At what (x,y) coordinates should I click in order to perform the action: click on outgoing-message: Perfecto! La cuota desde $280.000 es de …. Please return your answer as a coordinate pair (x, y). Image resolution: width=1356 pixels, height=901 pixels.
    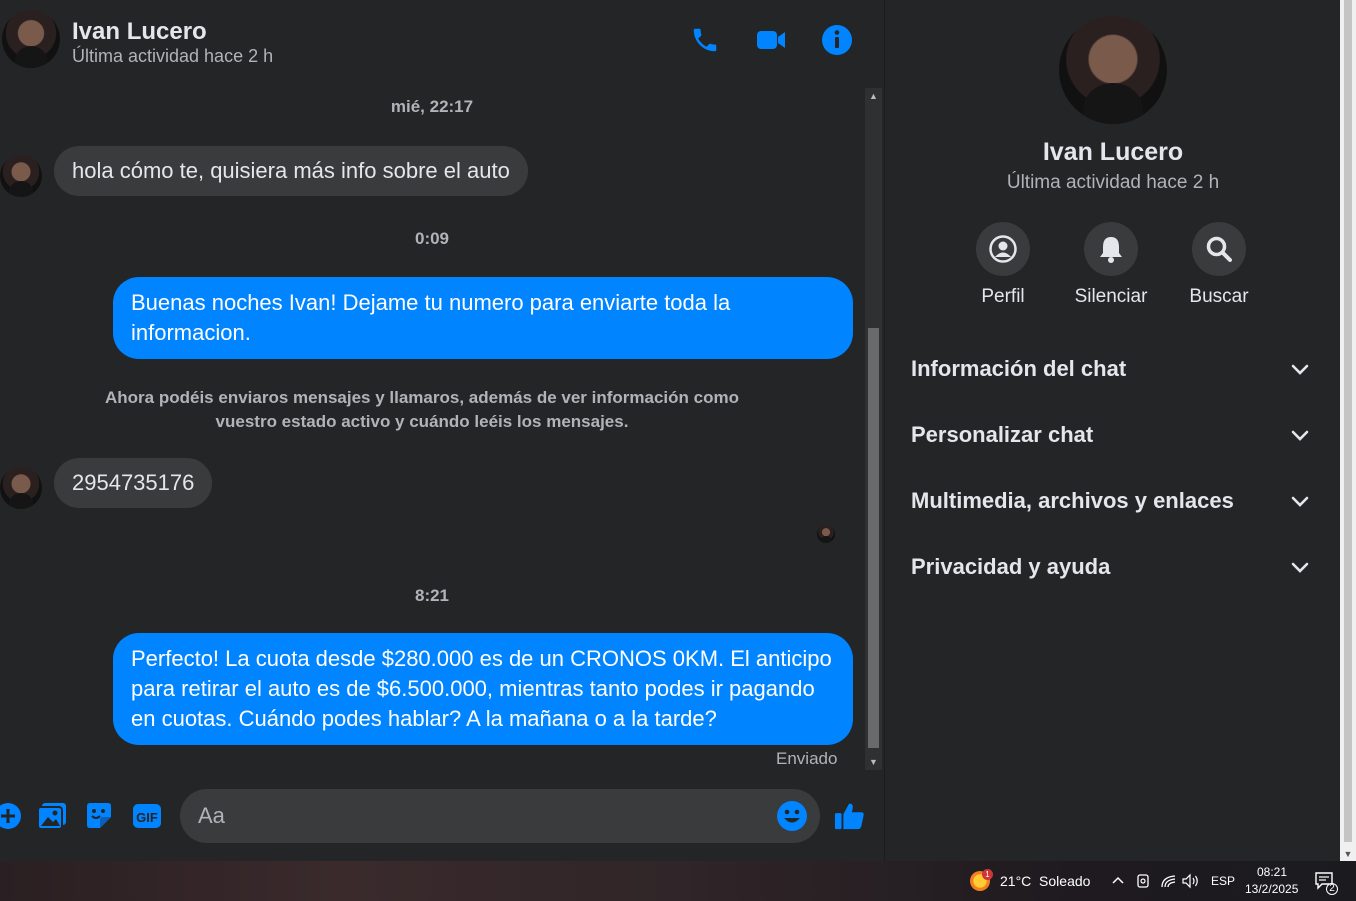
    Looking at the image, I should click on (483, 689).